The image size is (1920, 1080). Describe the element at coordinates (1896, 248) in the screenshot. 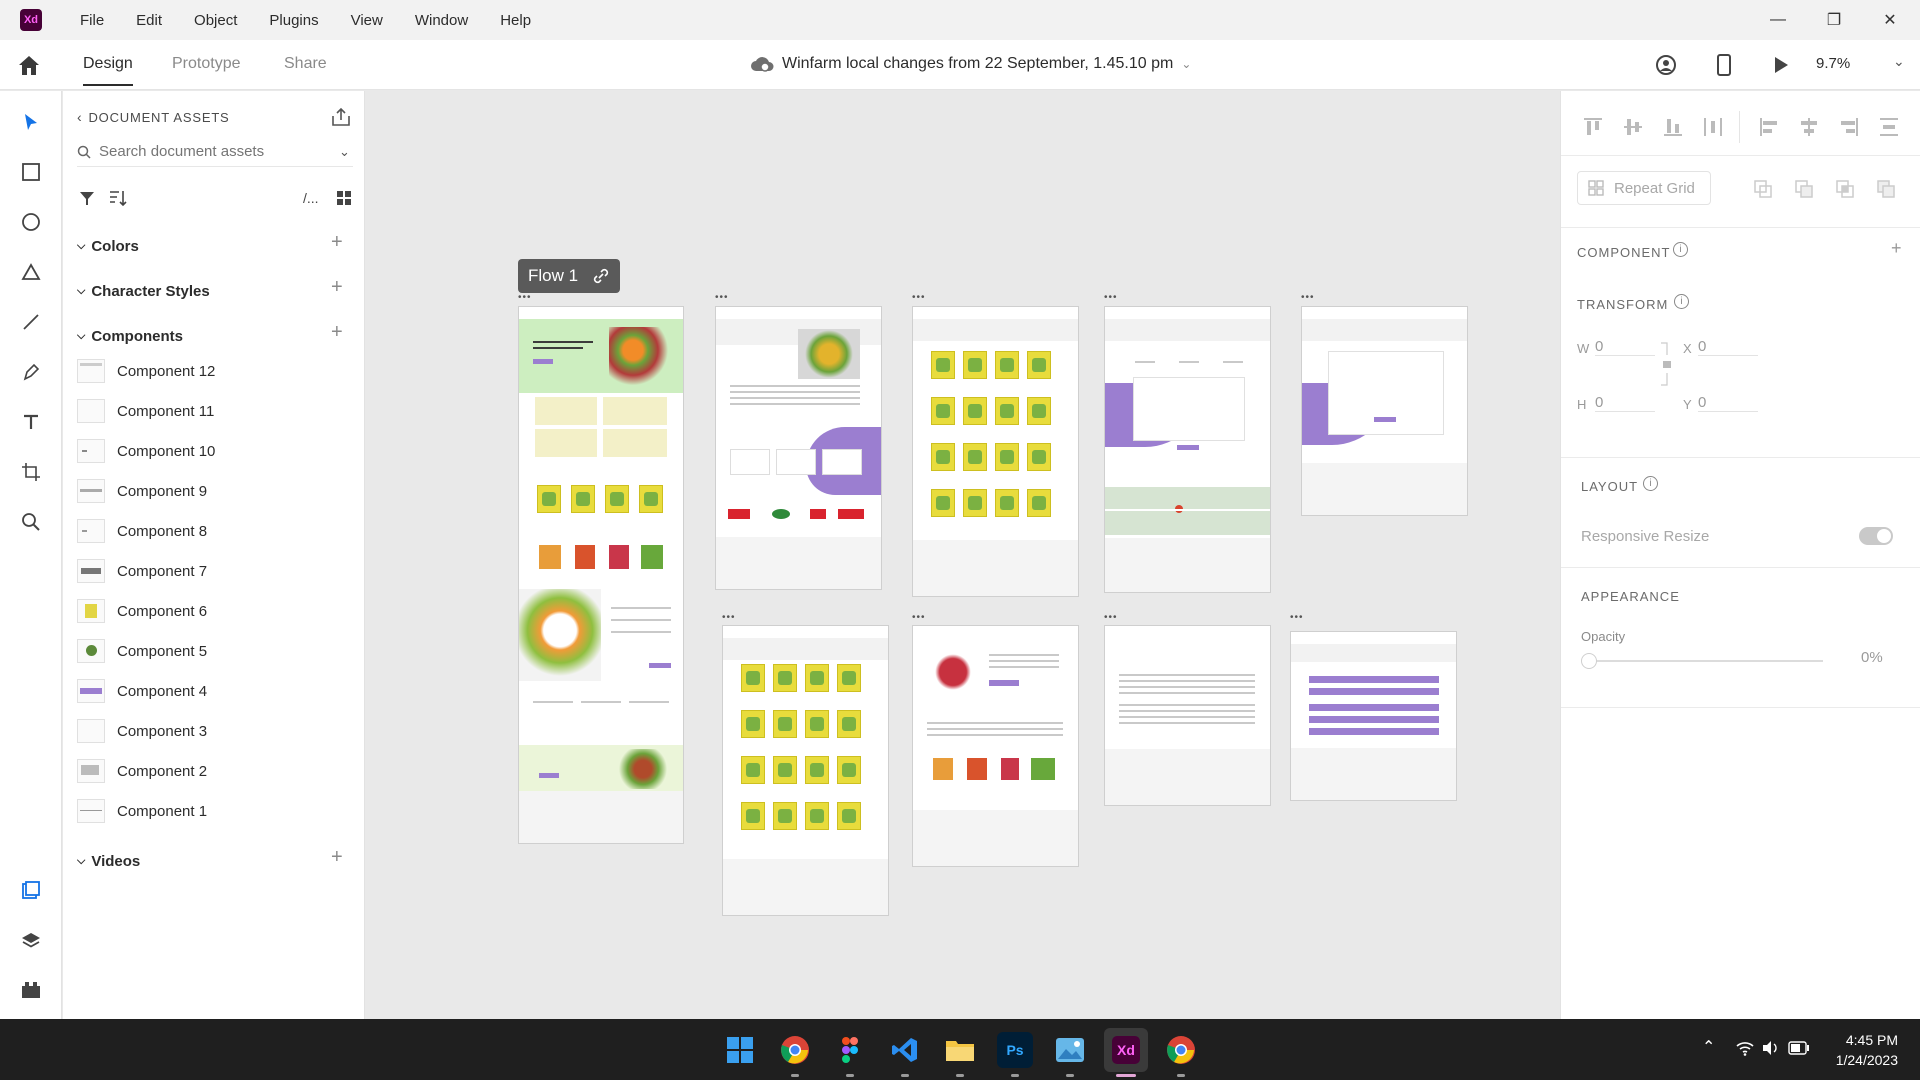

I see `add-component-state-button: +` at that location.